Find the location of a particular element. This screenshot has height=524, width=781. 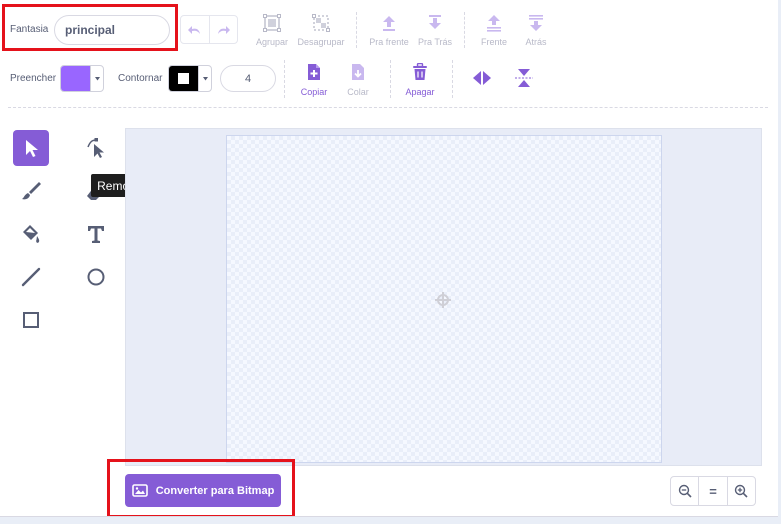

flip-vertical-icon is located at coordinates (524, 78).